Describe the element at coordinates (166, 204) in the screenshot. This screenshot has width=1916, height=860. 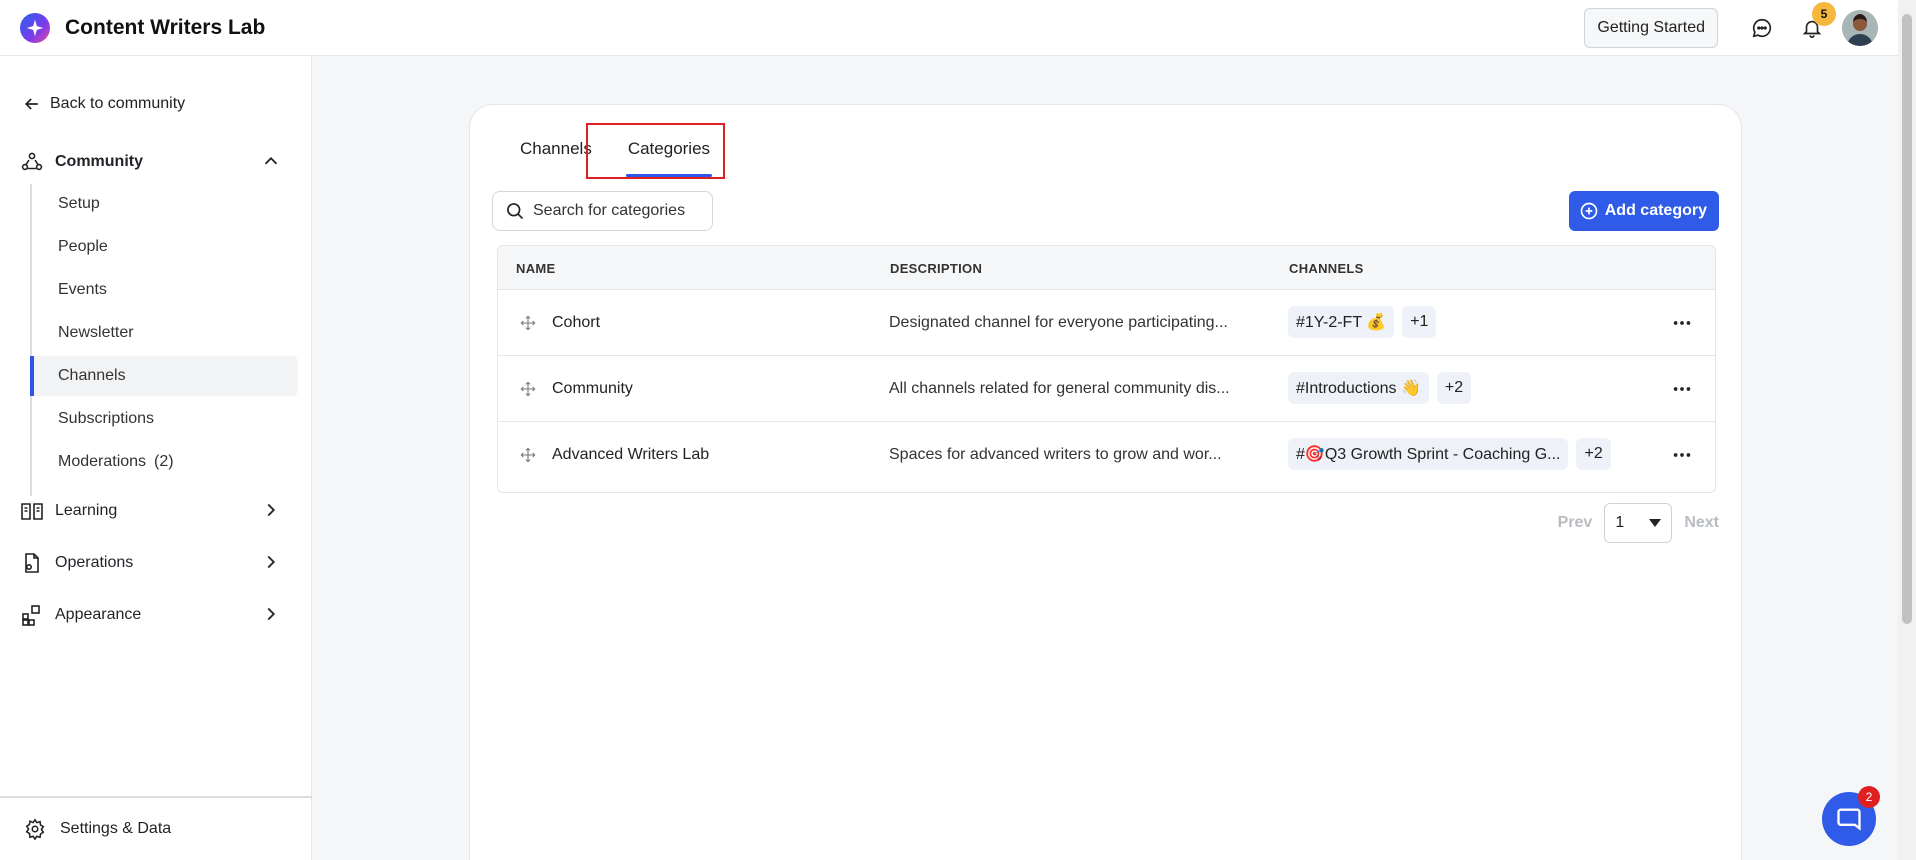
I see `sidebar-item-setup: Setup` at that location.